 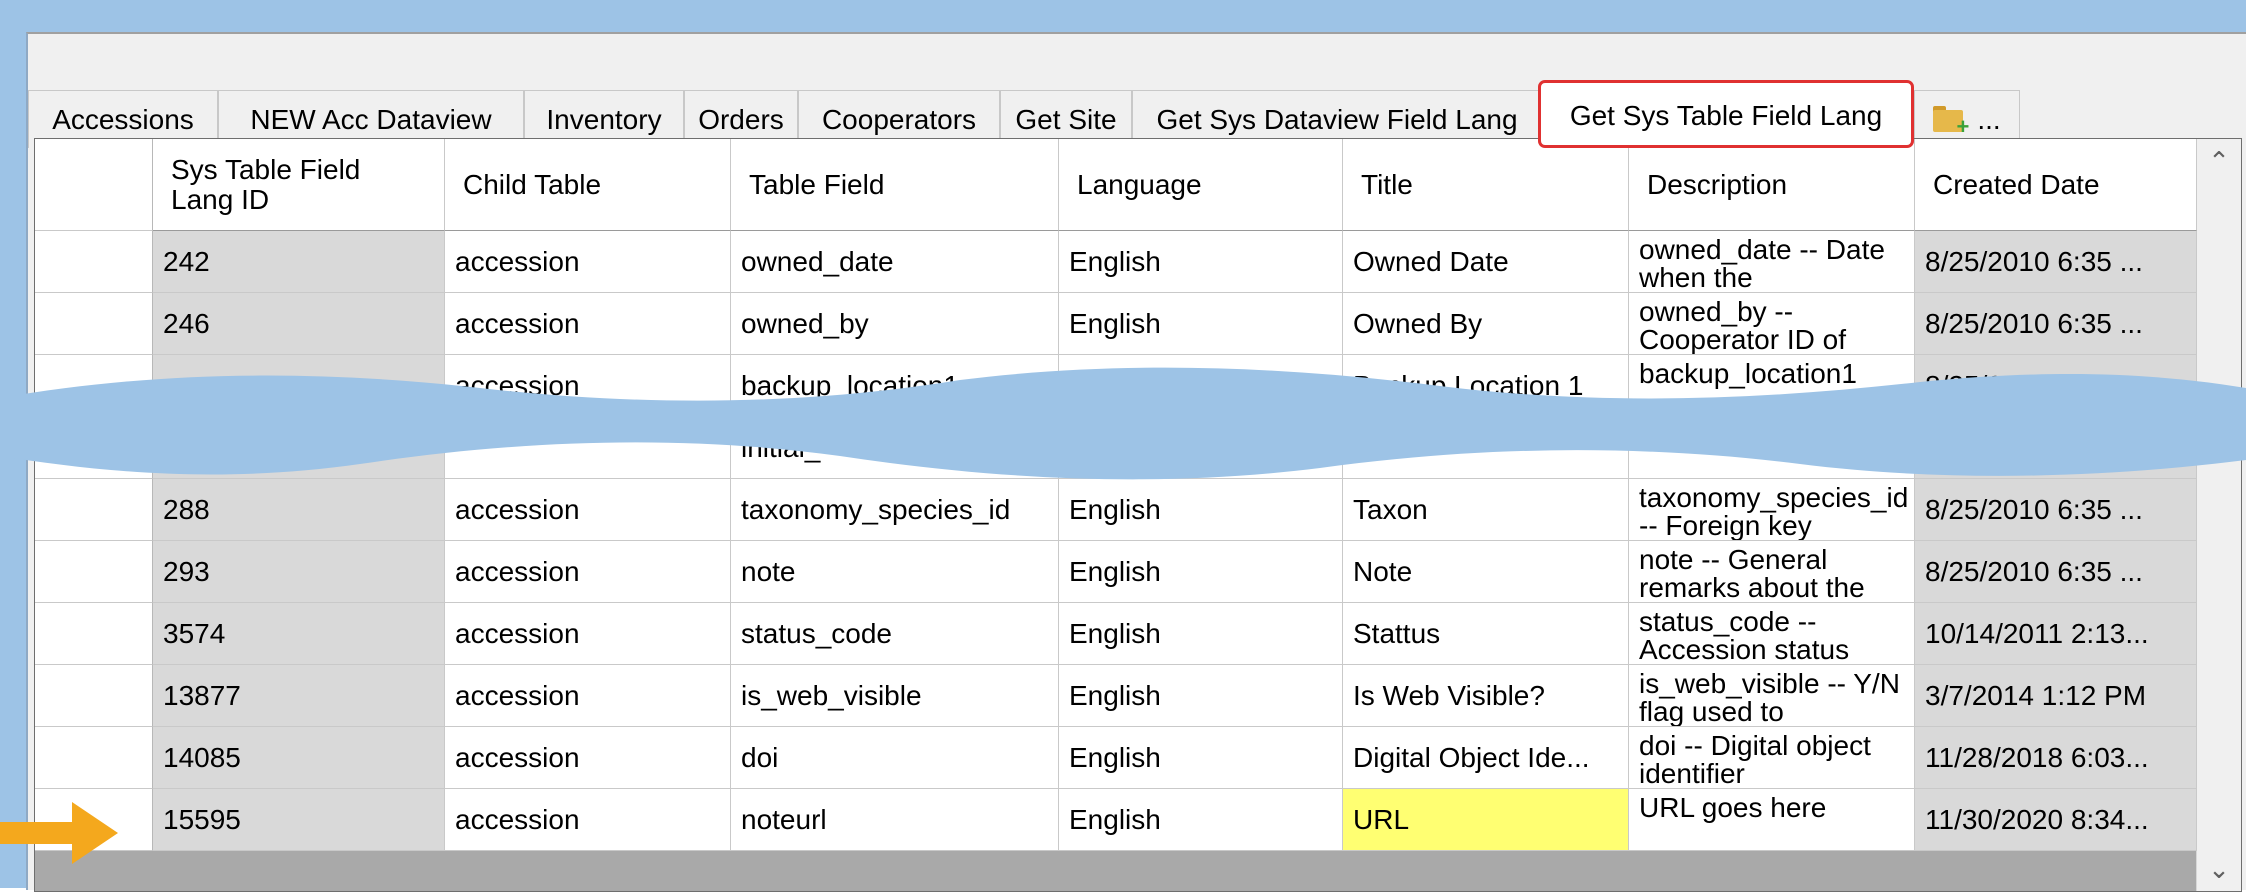 What do you see at coordinates (1772, 758) in the screenshot?
I see `cell-description: doi -- Digital object identifier` at bounding box center [1772, 758].